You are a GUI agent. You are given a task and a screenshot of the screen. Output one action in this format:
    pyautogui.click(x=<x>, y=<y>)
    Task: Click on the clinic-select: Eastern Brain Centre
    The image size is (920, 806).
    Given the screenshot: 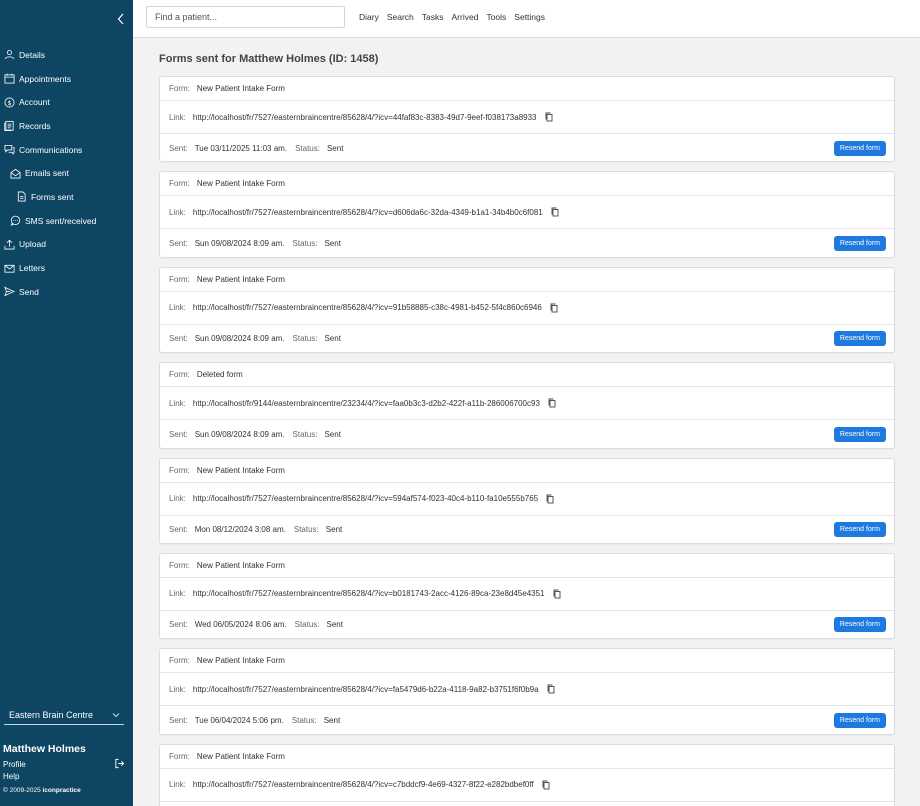 What is the action you would take?
    pyautogui.click(x=64, y=715)
    